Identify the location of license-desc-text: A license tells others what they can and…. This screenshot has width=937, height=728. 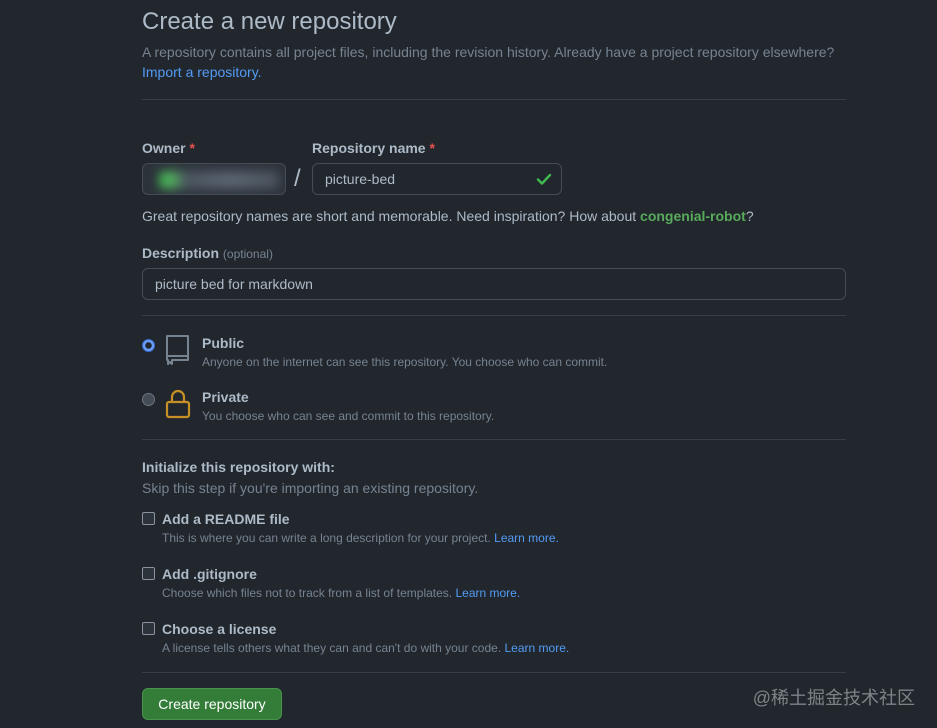
(333, 648).